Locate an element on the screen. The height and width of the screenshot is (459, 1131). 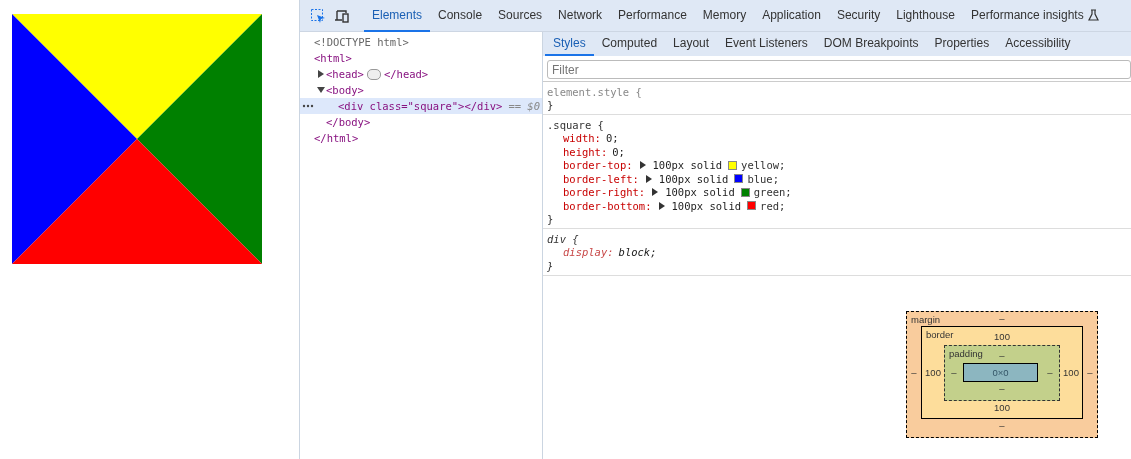
css-property: height: is located at coordinates (585, 151).